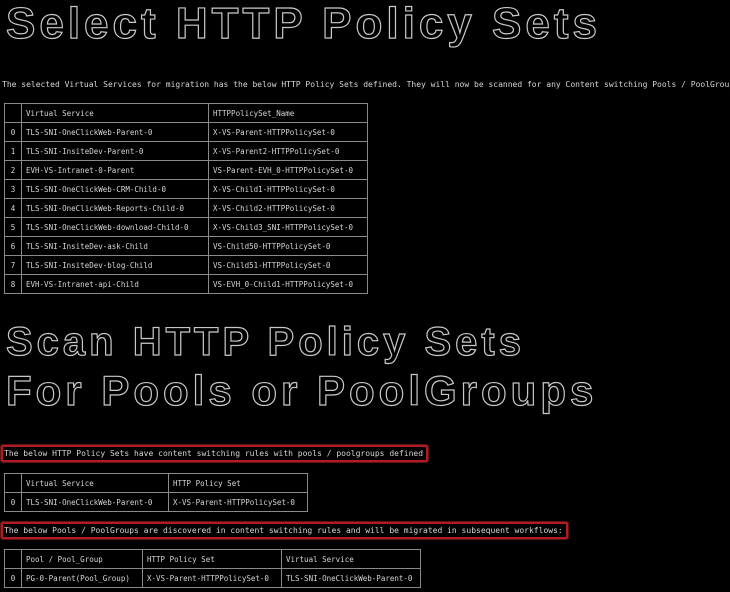 The height and width of the screenshot is (592, 730). Describe the element at coordinates (288, 113) in the screenshot. I see `policy-set-name-column-header: HTTPPolicySet_Name` at that location.